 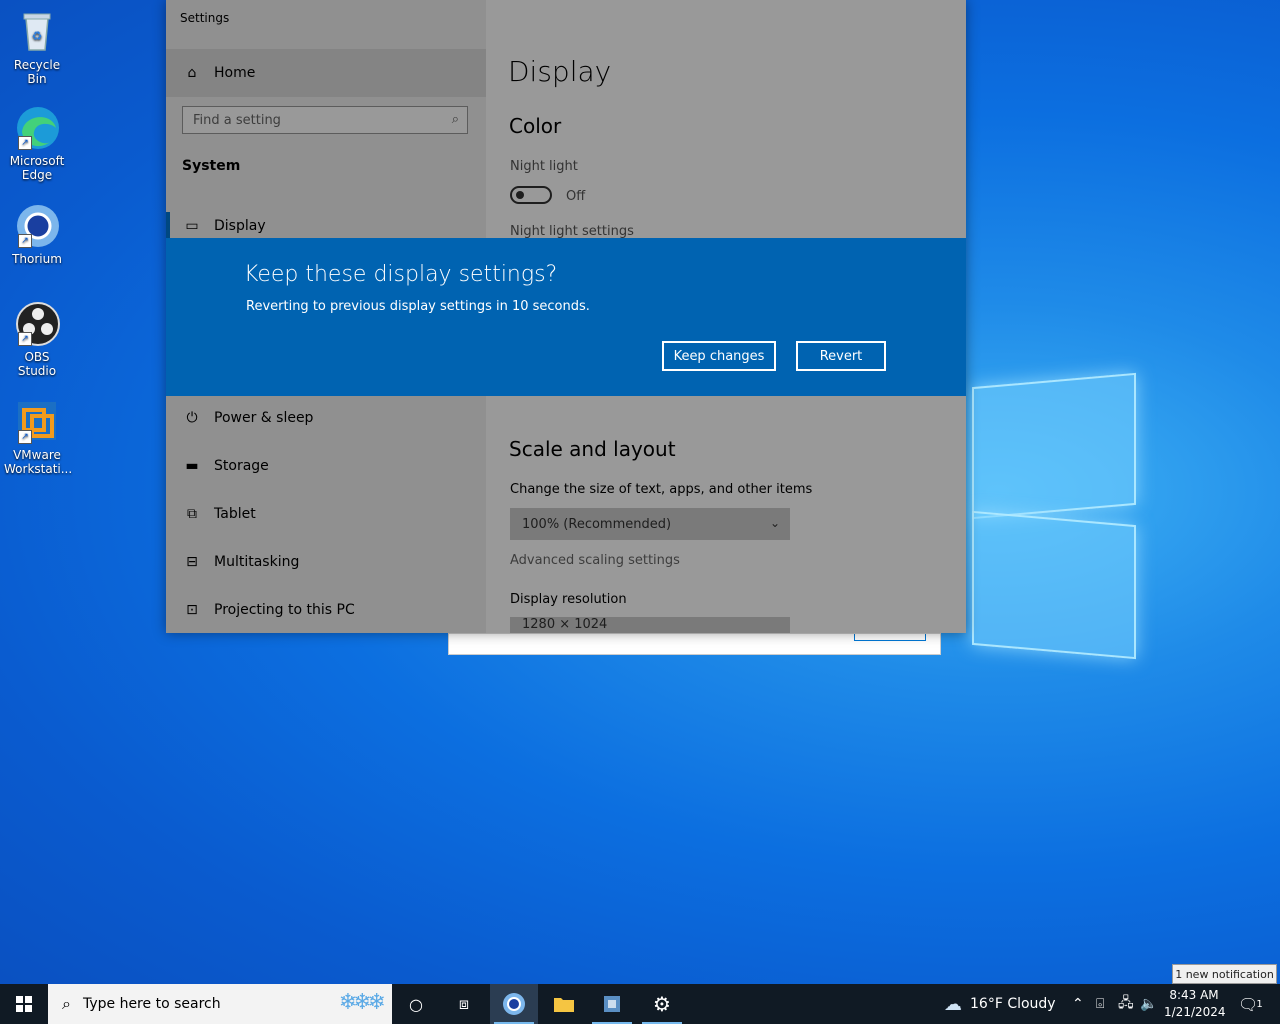 What do you see at coordinates (694, 644) in the screenshot?
I see `background-window` at bounding box center [694, 644].